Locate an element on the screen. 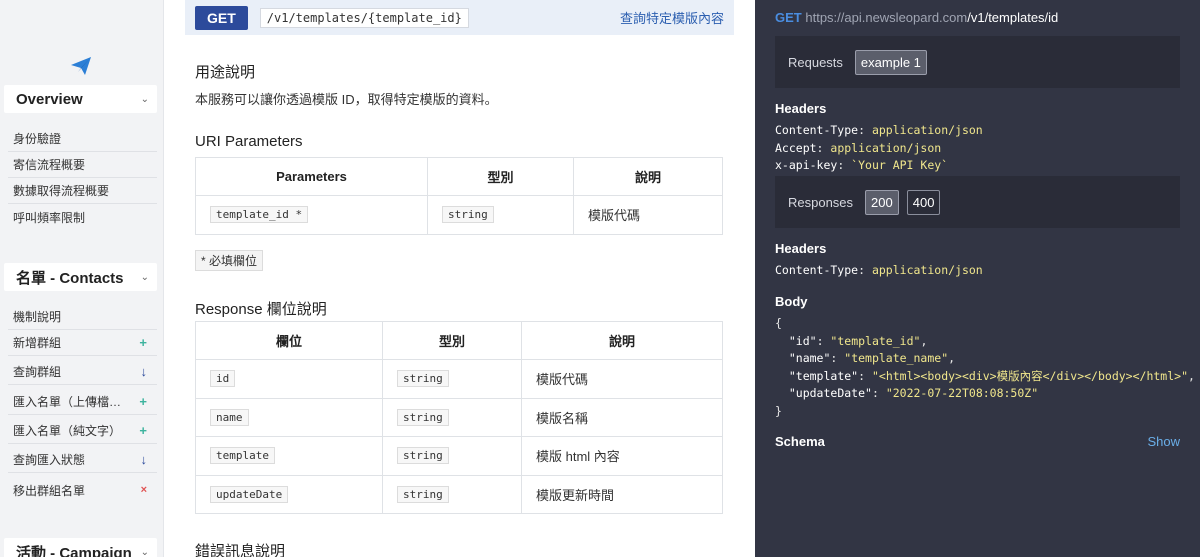 Image resolution: width=1200 pixels, height=557 pixels. table-header-row: Parameters 型別 說明 is located at coordinates (459, 176).